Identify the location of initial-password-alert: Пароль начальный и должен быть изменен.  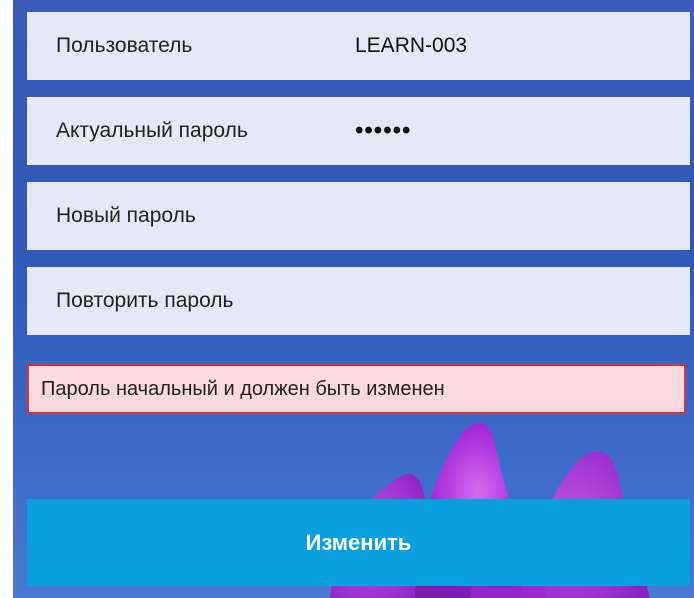
(356, 389).